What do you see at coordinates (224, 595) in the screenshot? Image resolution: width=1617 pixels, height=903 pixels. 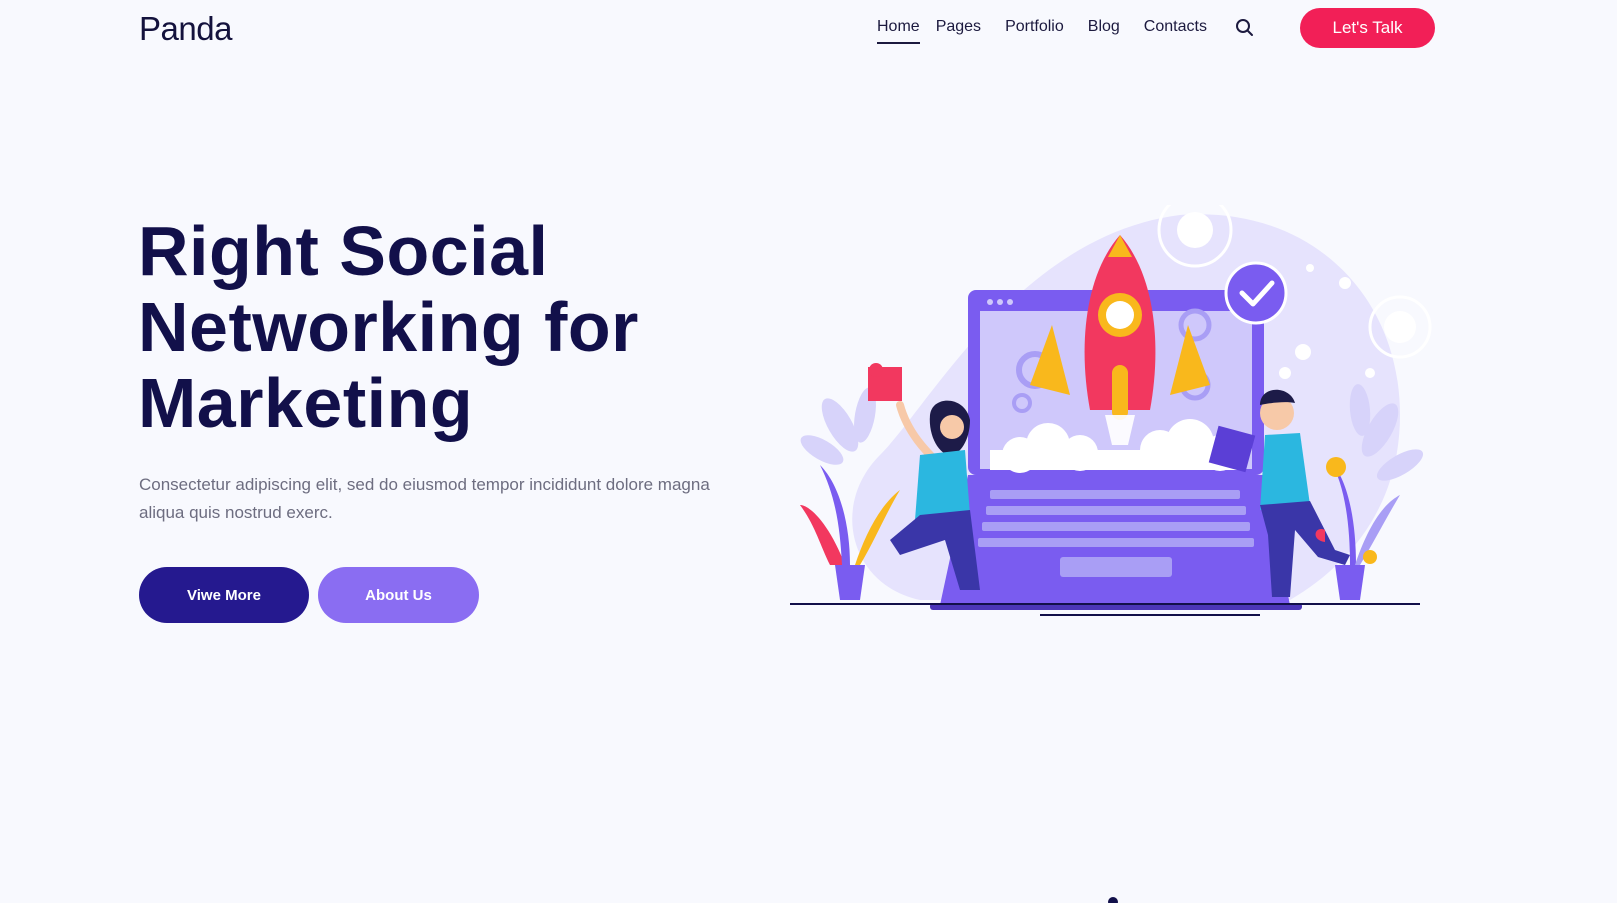 I see `view-more-button: Viwe More` at bounding box center [224, 595].